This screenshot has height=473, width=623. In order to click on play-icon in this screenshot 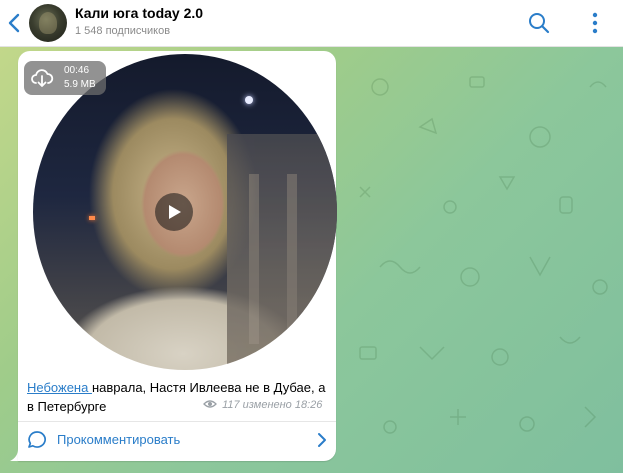, I will do `click(175, 212)`.